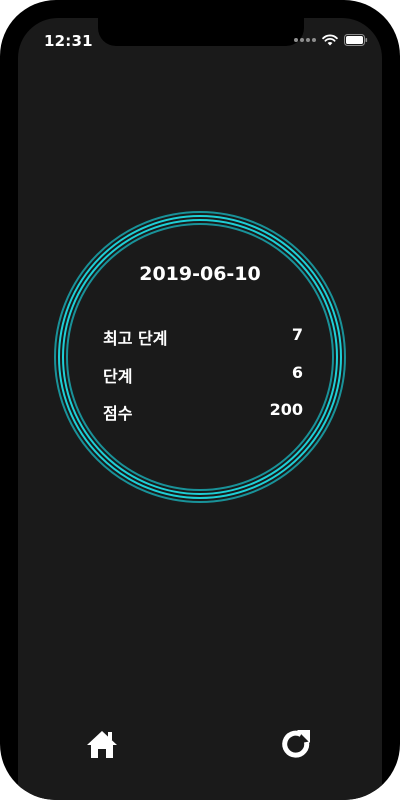 This screenshot has height=800, width=400. I want to click on home-button, so click(102, 744).